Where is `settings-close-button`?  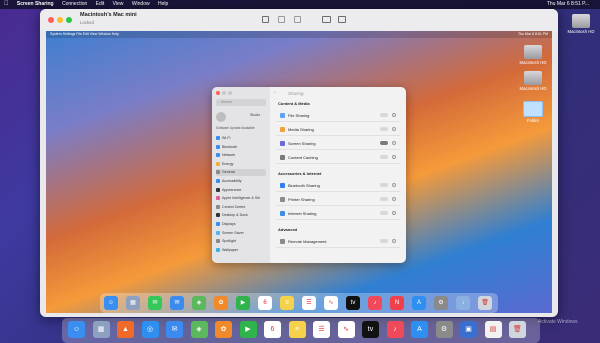 settings-close-button is located at coordinates (218, 93).